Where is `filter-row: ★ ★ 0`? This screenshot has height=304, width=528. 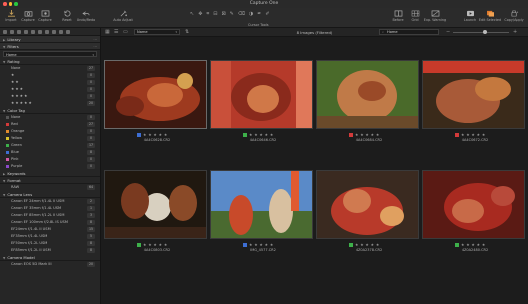 filter-row: ★ ★ 0 is located at coordinates (50, 82).